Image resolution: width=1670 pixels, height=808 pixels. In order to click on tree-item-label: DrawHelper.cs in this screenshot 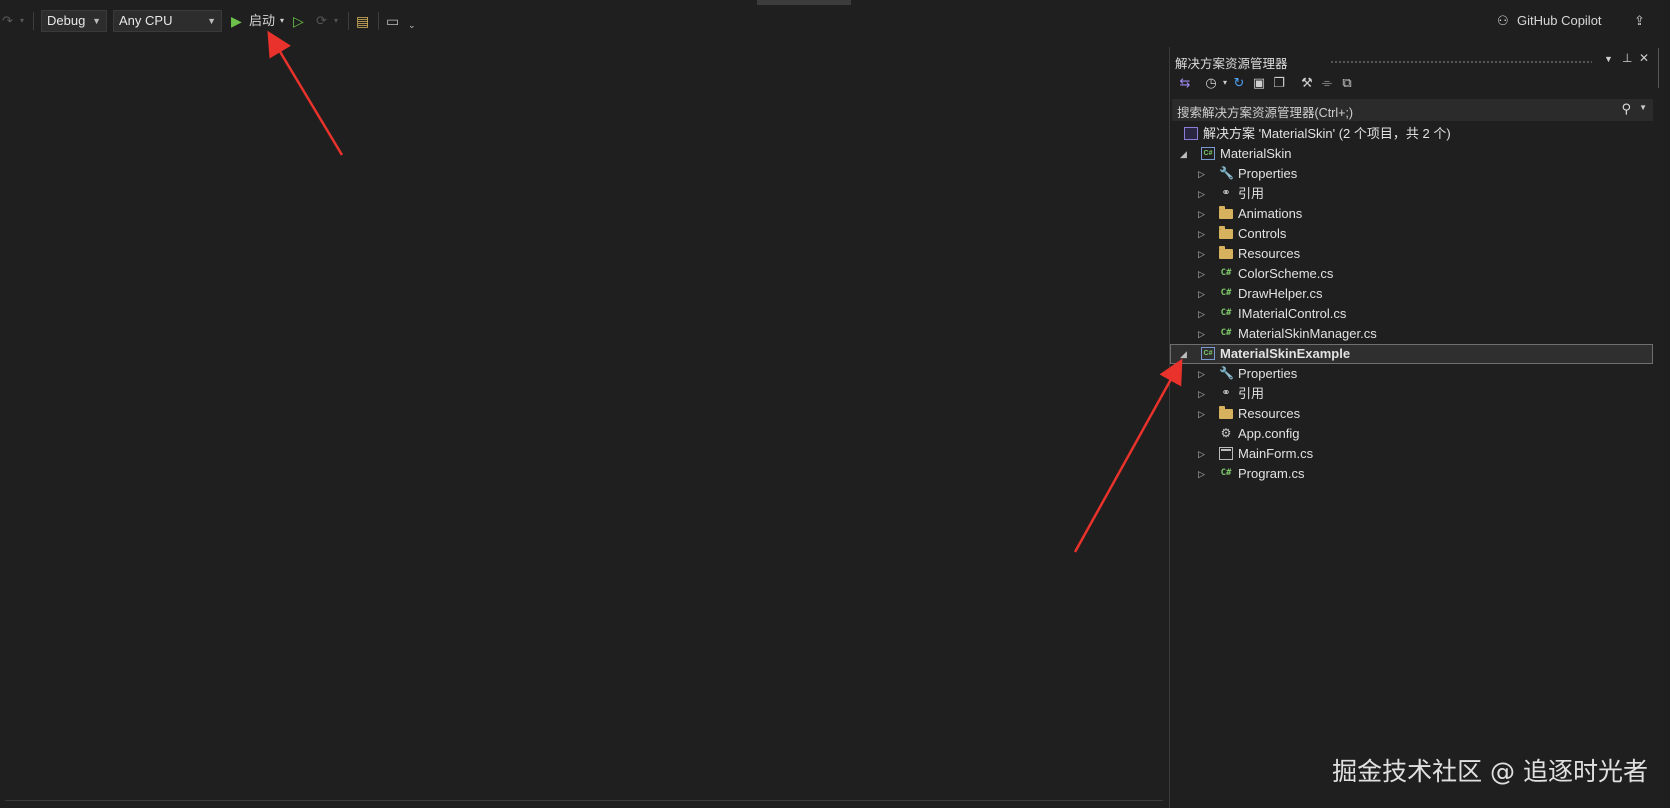, I will do `click(1280, 293)`.